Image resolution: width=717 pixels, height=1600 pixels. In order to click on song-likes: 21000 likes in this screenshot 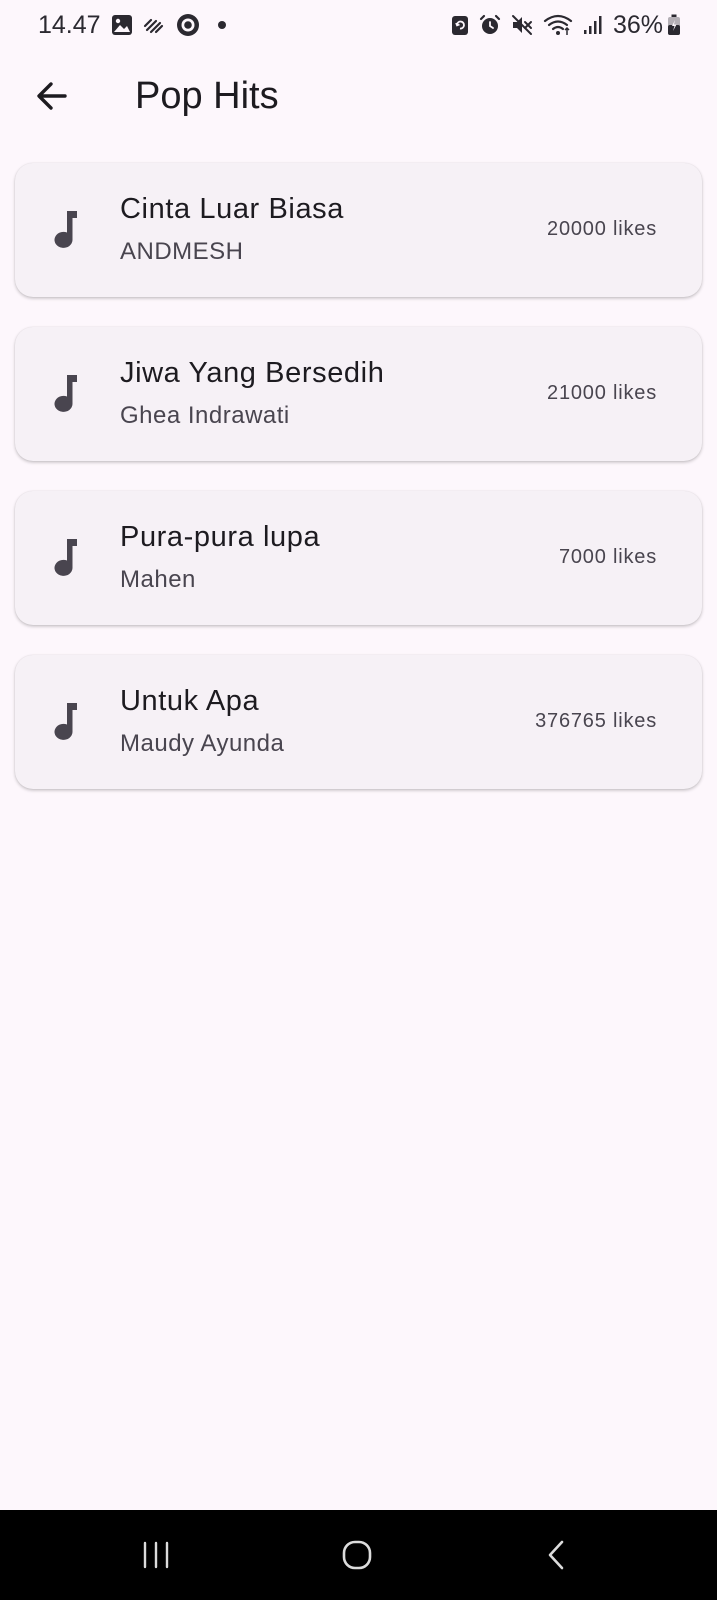, I will do `click(602, 393)`.